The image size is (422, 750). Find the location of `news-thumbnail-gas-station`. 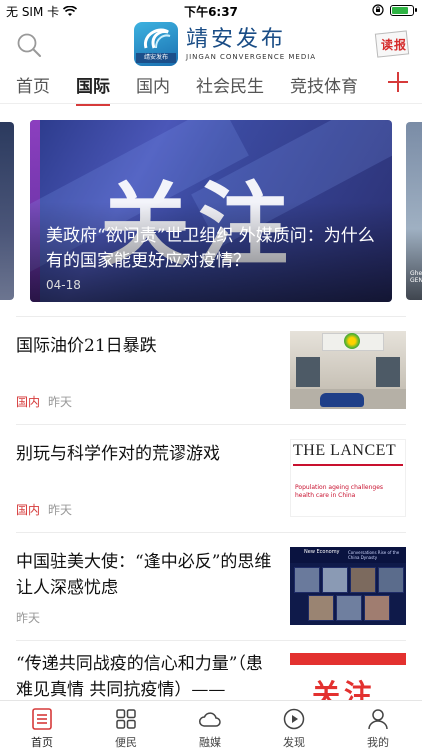

news-thumbnail-gas-station is located at coordinates (348, 370).